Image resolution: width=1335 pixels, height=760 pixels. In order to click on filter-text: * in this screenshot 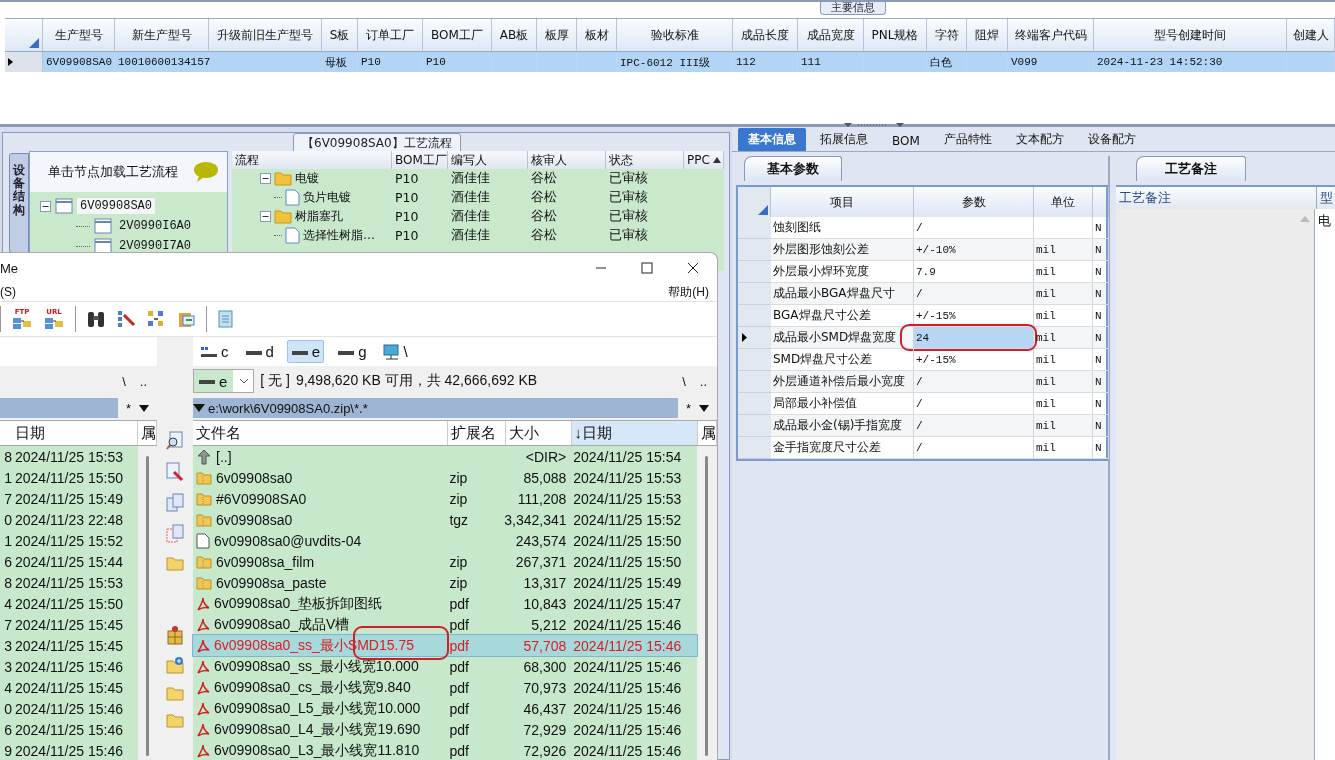, I will do `click(128, 408)`.